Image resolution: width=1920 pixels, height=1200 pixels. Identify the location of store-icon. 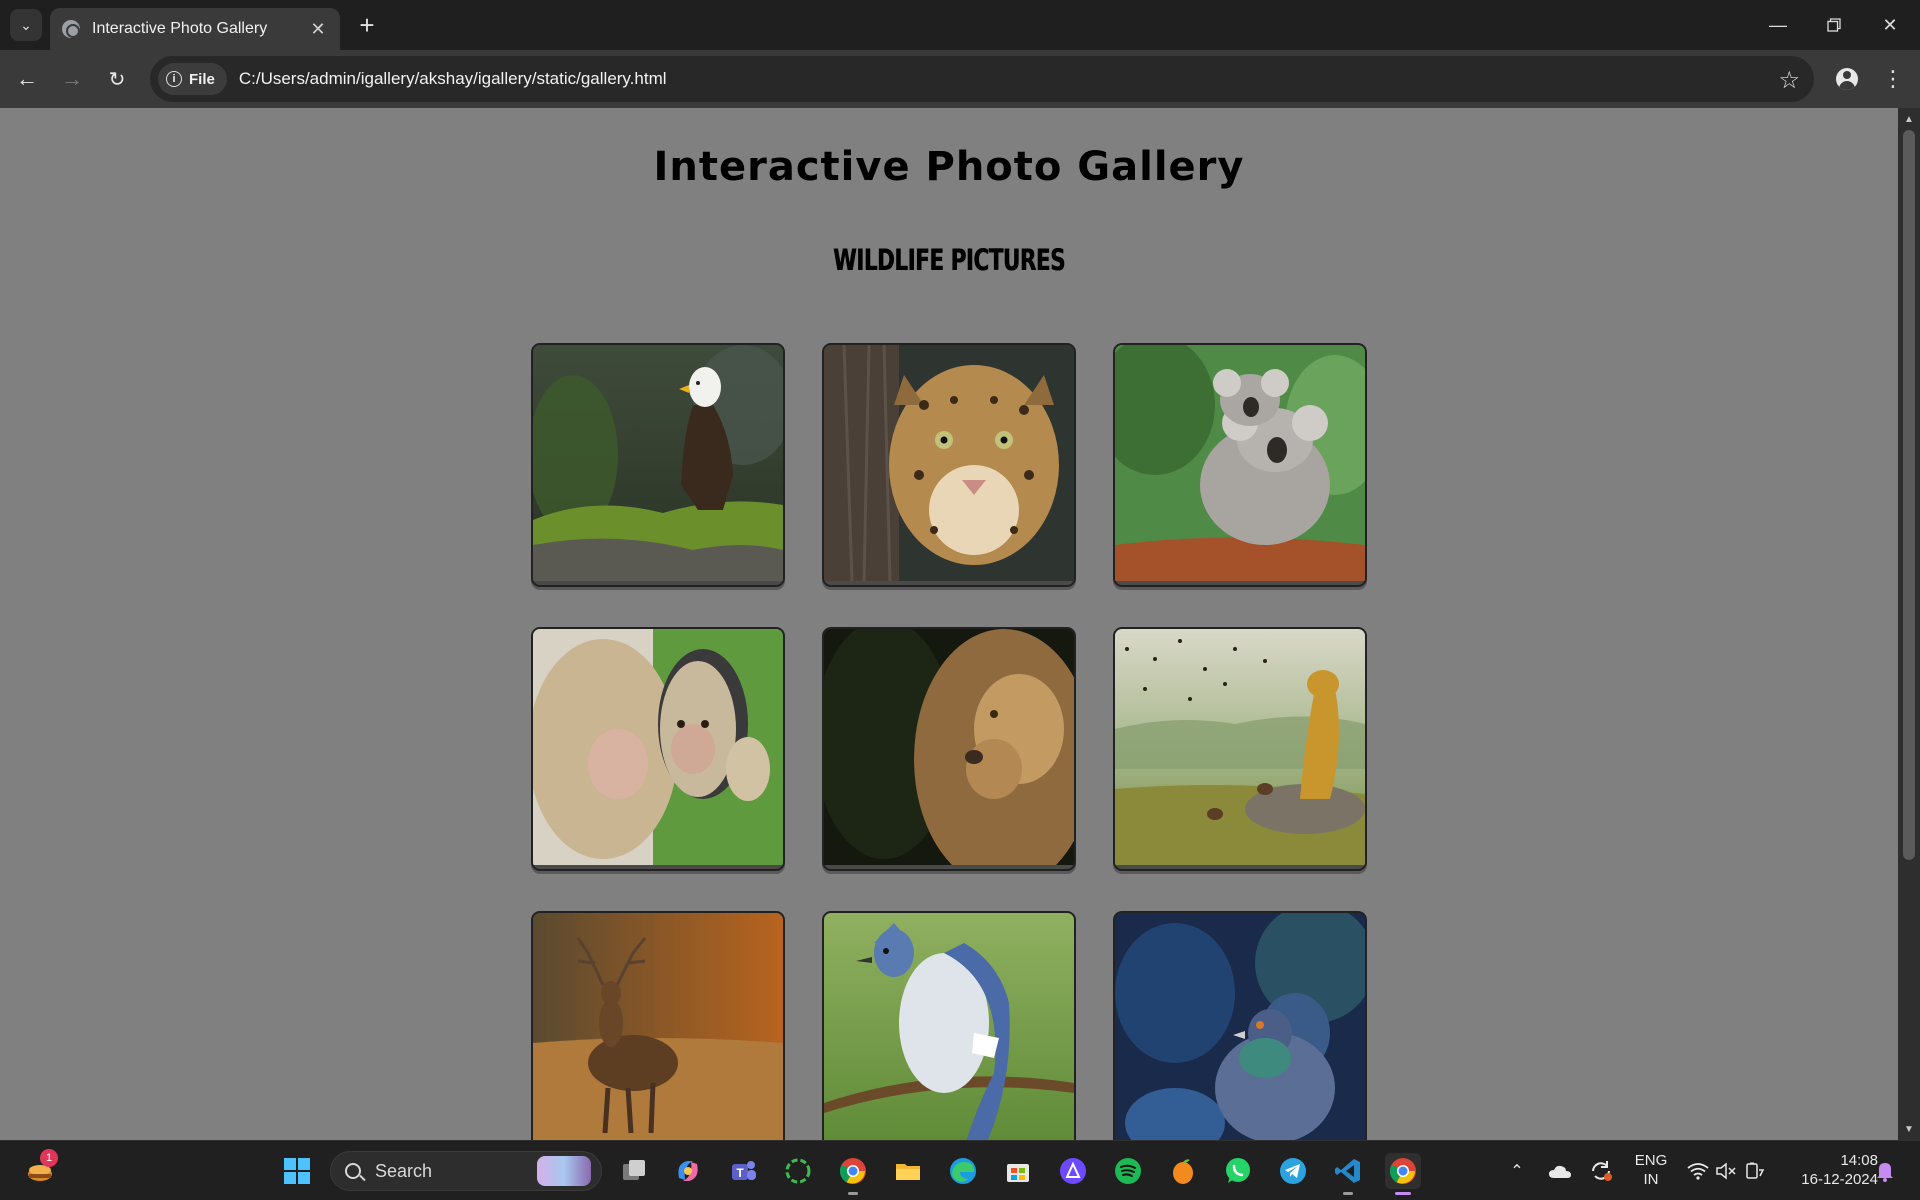
(1018, 1173).